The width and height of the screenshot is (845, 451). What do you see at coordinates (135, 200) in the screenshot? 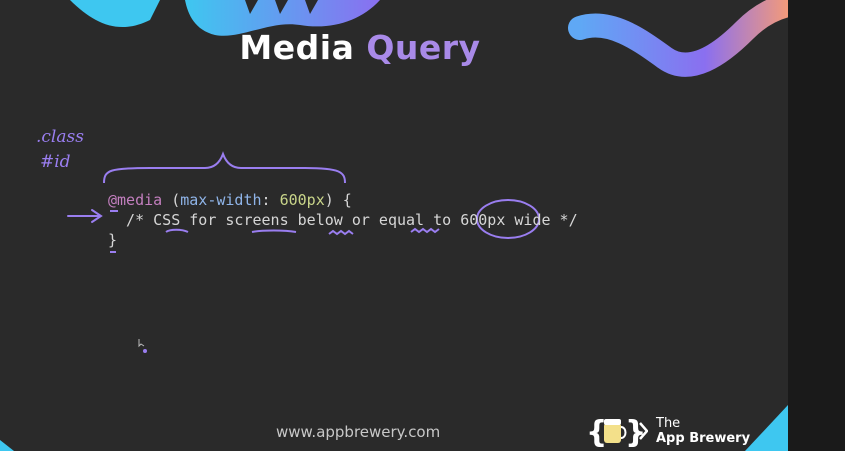
I see `code-at-media: @media` at bounding box center [135, 200].